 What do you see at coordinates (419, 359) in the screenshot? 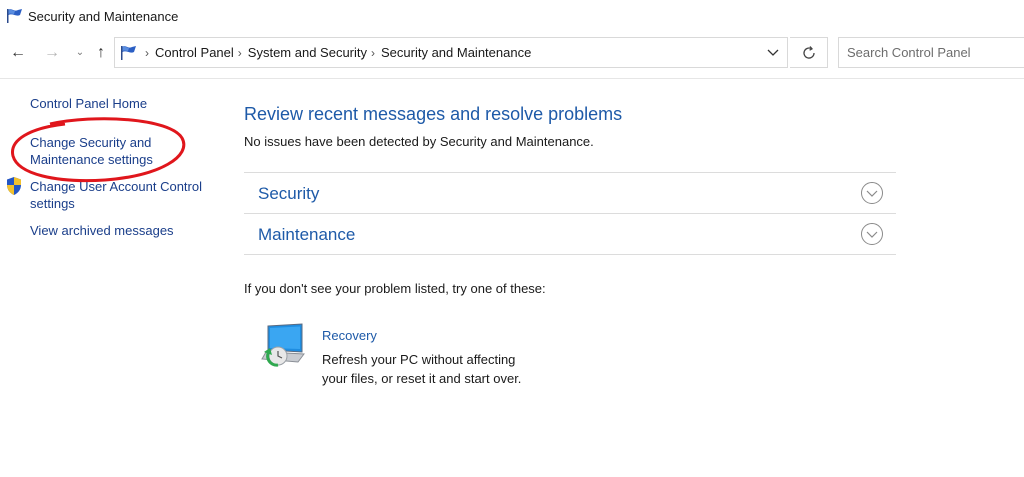
I see `recovery-description-line: Refresh your PC without affecting` at bounding box center [419, 359].